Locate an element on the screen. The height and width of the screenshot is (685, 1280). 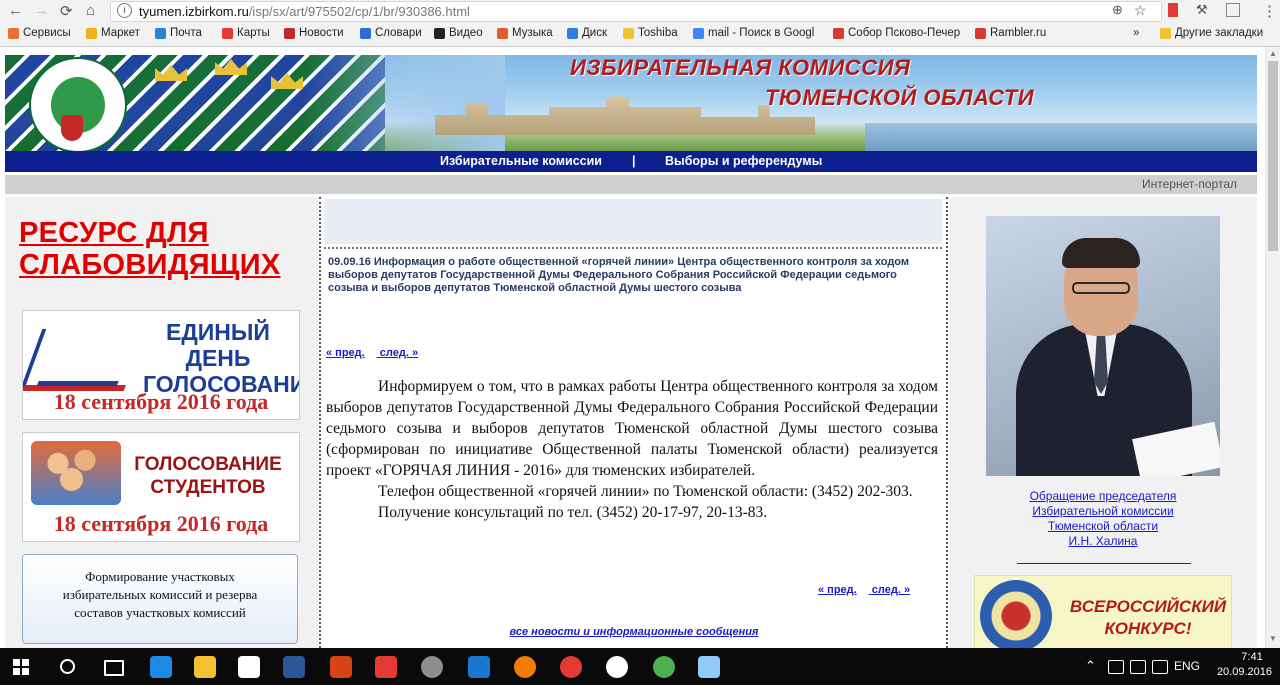
clock-date: 20.09.2016 is located at coordinates (1242, 672).